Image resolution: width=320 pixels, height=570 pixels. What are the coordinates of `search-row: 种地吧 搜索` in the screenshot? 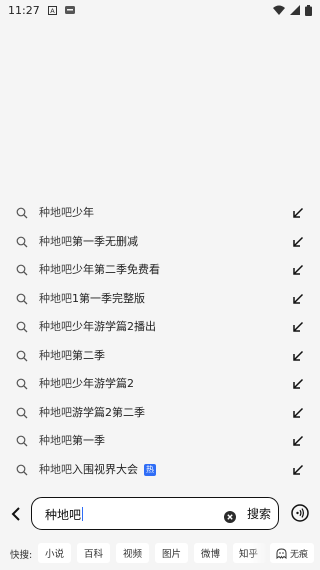 It's located at (160, 514).